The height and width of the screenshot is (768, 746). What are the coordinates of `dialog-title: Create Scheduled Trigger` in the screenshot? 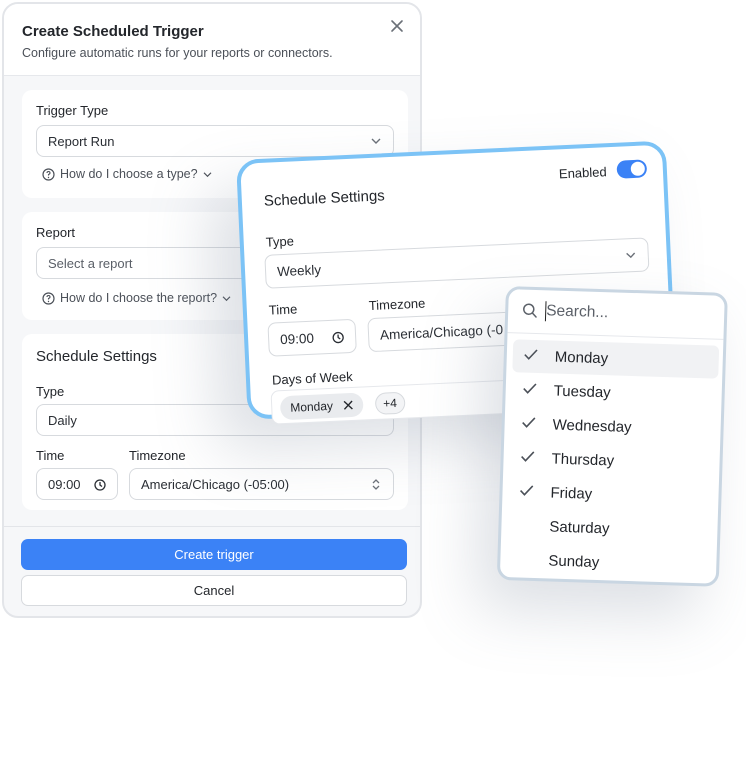 It's located at (113, 31).